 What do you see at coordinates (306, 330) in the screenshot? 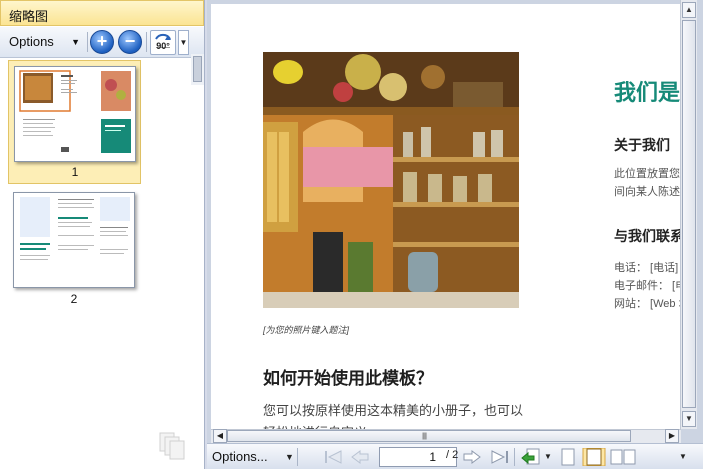
I see `photo-caption: [为您的照片键入题注]` at bounding box center [306, 330].